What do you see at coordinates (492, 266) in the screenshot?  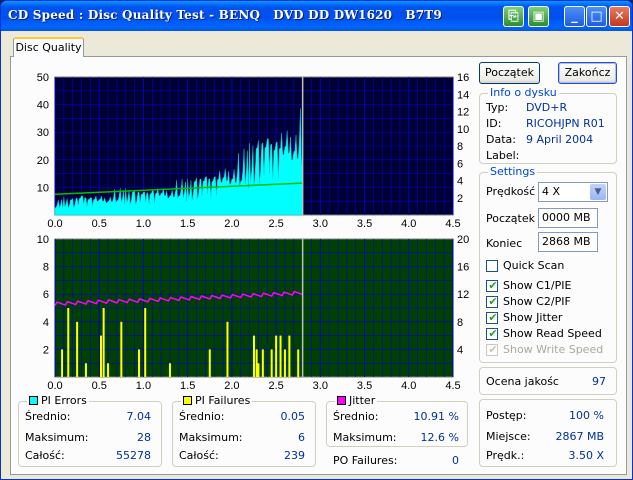 I see `quick-scan-checkbox` at bounding box center [492, 266].